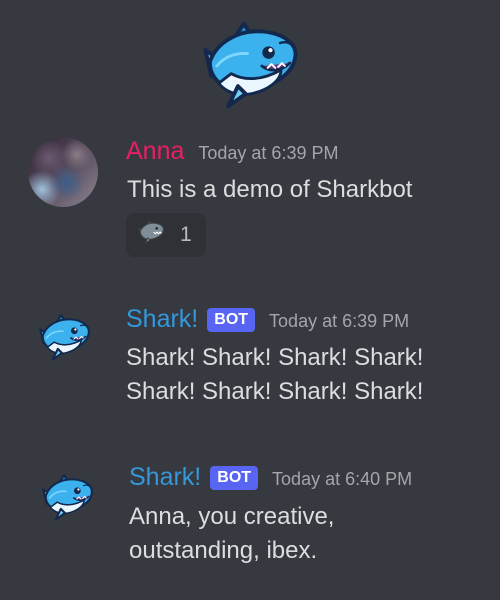 The image size is (500, 600). What do you see at coordinates (342, 479) in the screenshot?
I see `timestamp: Today at 6:40 PM` at bounding box center [342, 479].